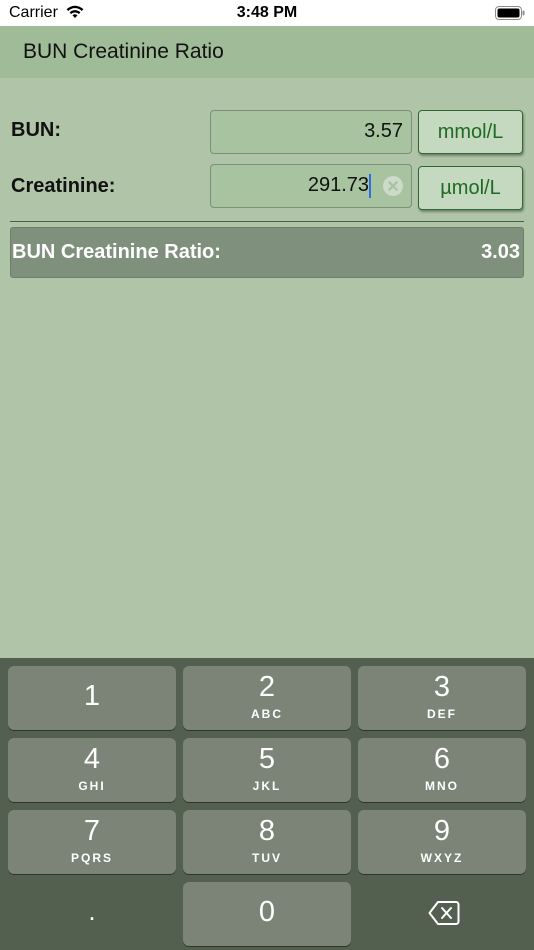  I want to click on key-digit: 7, so click(92, 831).